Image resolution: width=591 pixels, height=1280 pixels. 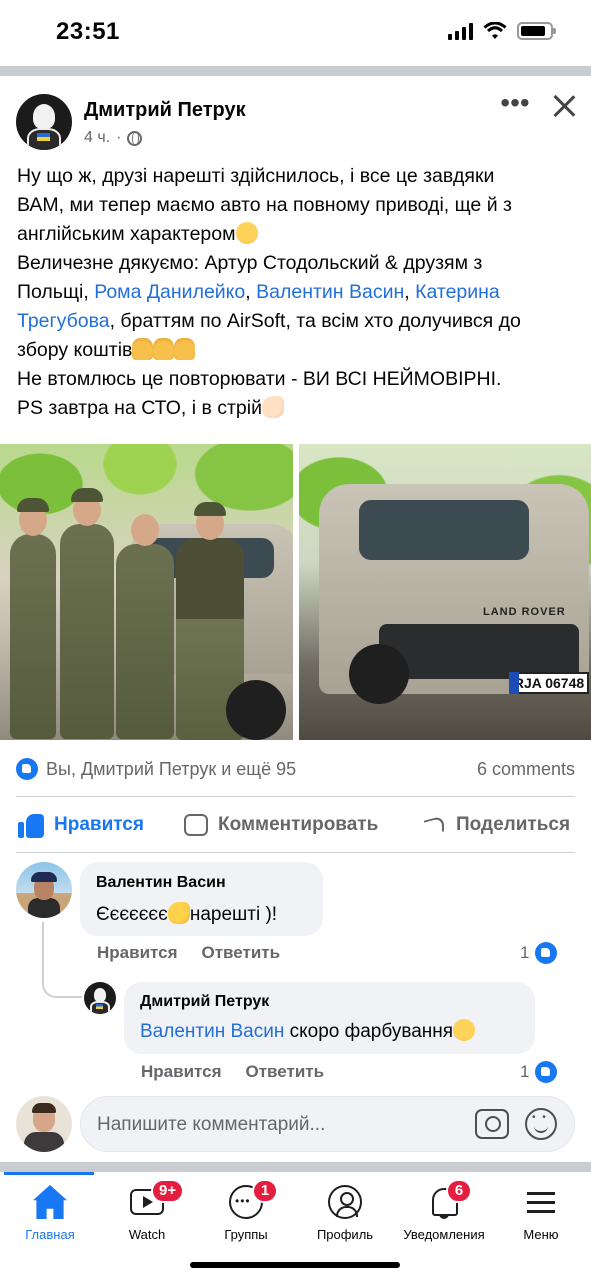 I want to click on mention-link: Катерина, so click(x=457, y=292).